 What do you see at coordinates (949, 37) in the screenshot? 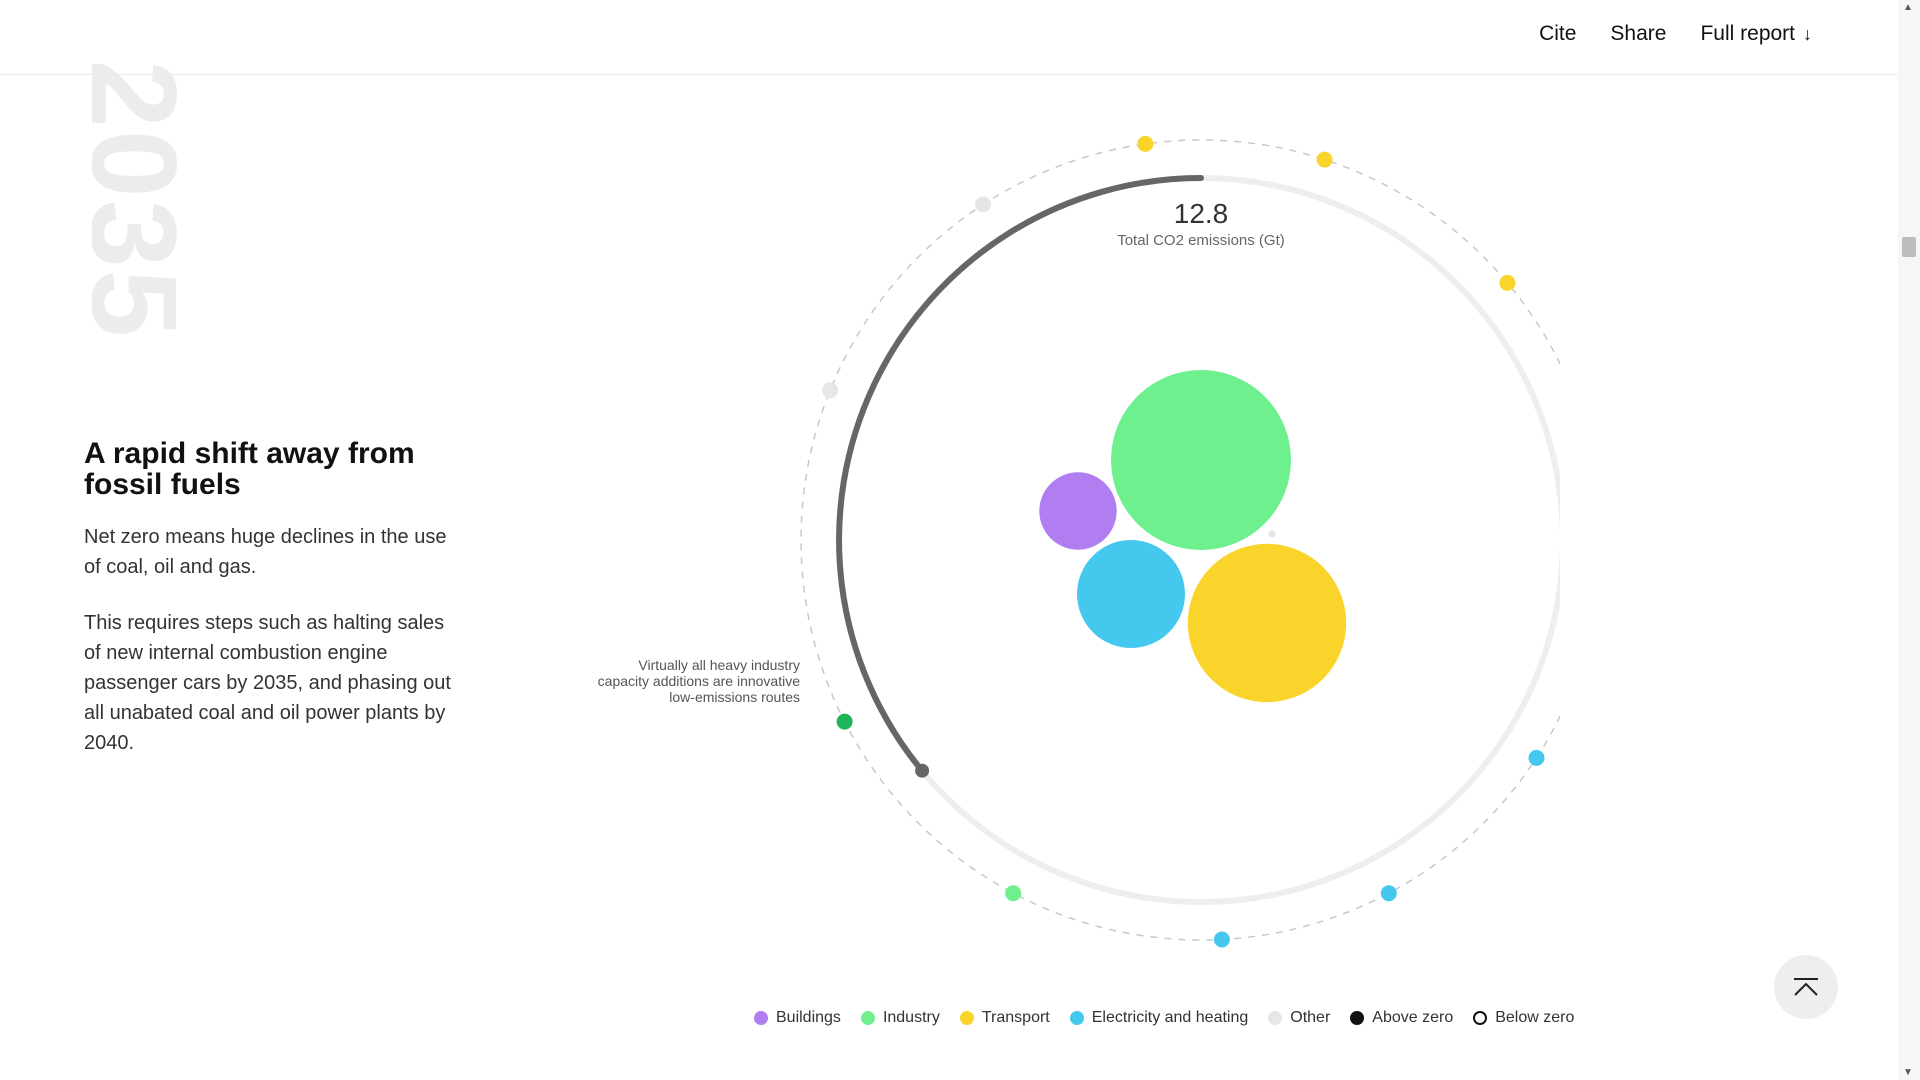
I see `top-bar: Cite Share Full report ↓` at bounding box center [949, 37].